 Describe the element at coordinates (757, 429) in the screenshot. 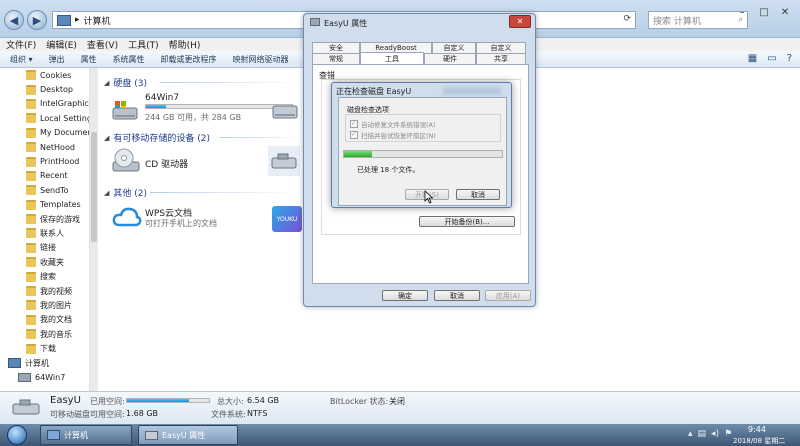

I see `clock-time: 9:44` at that location.